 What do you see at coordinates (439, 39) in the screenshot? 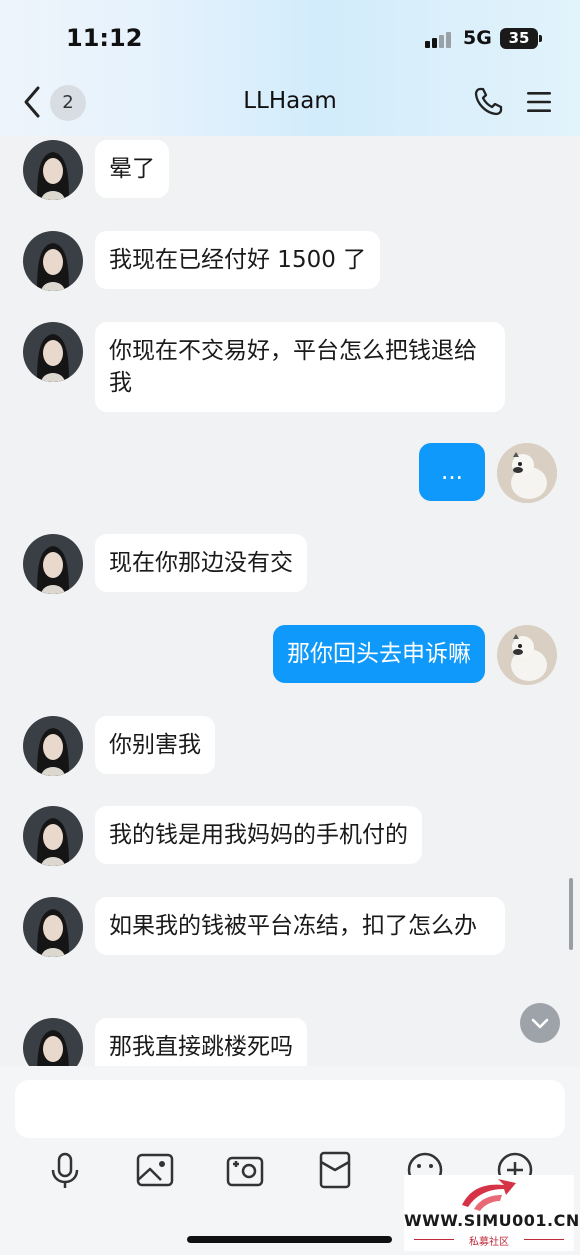
I see `signal-icon` at bounding box center [439, 39].